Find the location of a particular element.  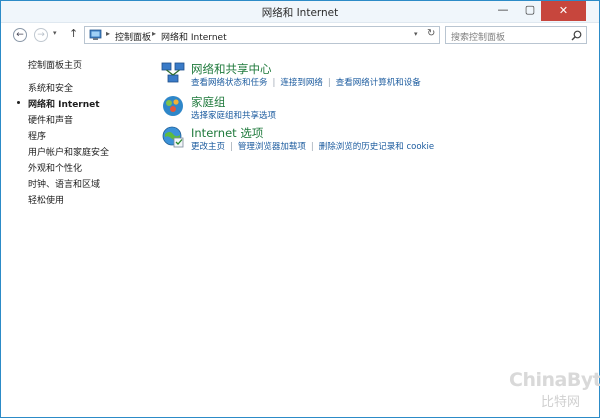

category-homegroup: 家庭组 选择家庭组和共享选项 is located at coordinates (311, 108).